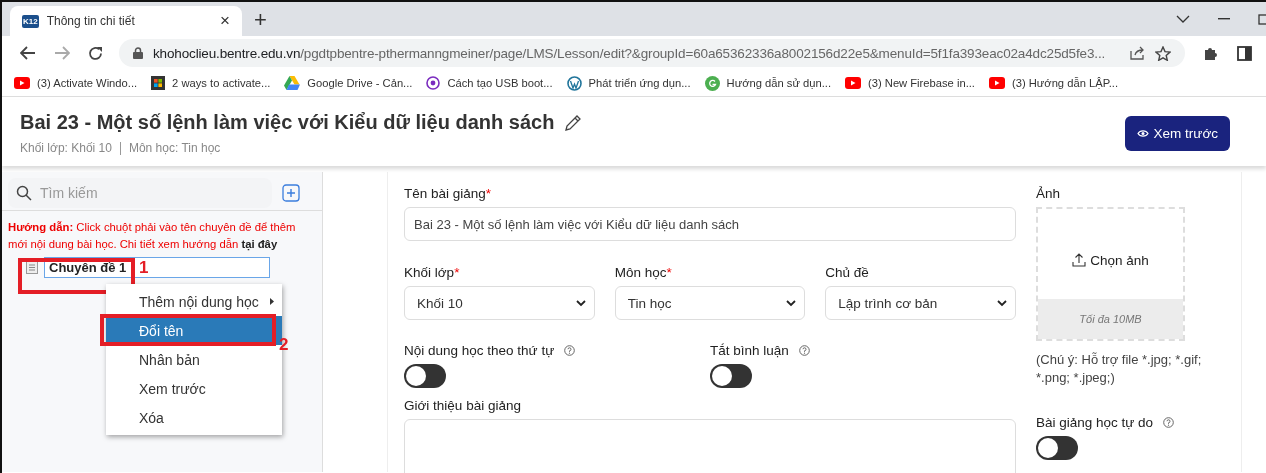  I want to click on meta-text: Môn học: Tin học, so click(174, 148).